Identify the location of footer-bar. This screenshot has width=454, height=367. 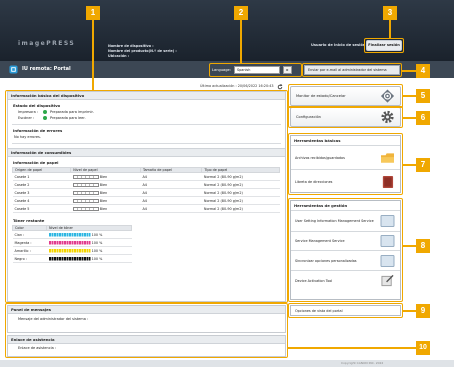
(227, 363).